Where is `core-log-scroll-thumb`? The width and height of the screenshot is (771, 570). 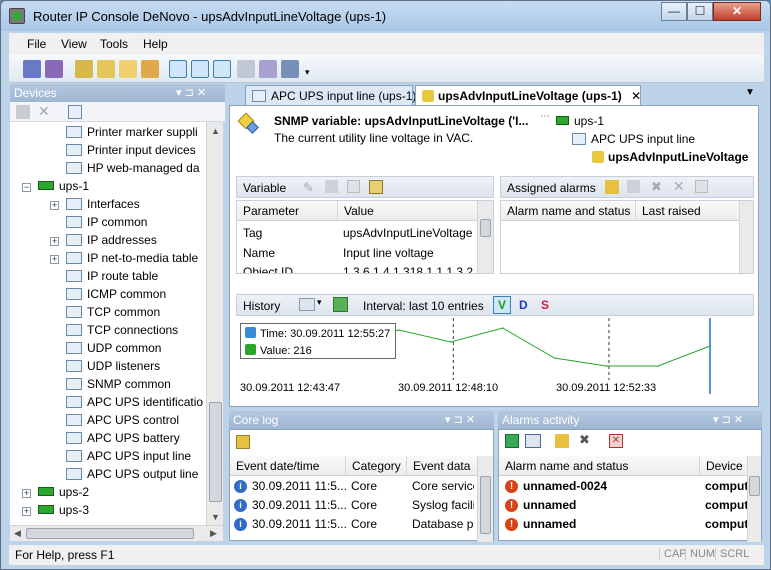 core-log-scroll-thumb is located at coordinates (485, 505).